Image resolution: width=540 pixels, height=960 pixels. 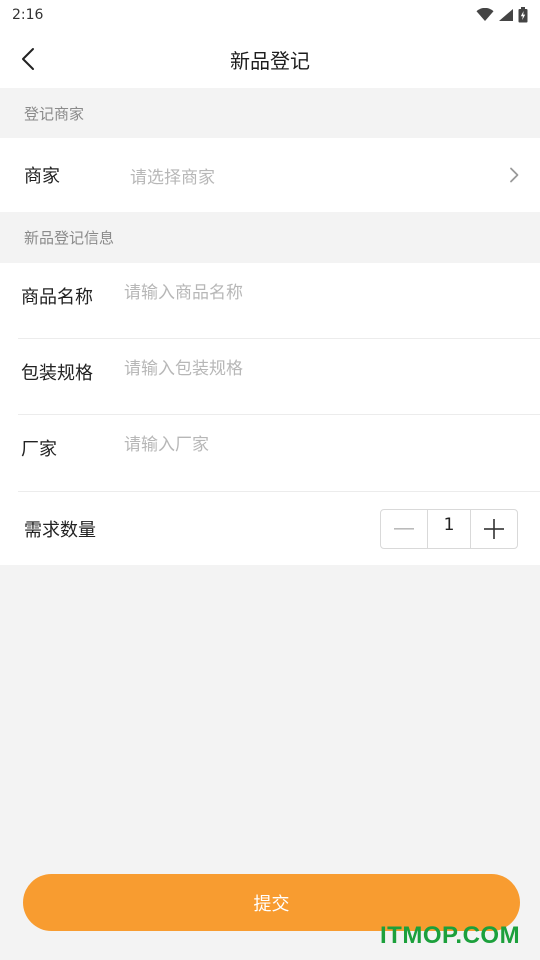 What do you see at coordinates (270, 528) in the screenshot?
I see `quantity-row: 需求数量 1` at bounding box center [270, 528].